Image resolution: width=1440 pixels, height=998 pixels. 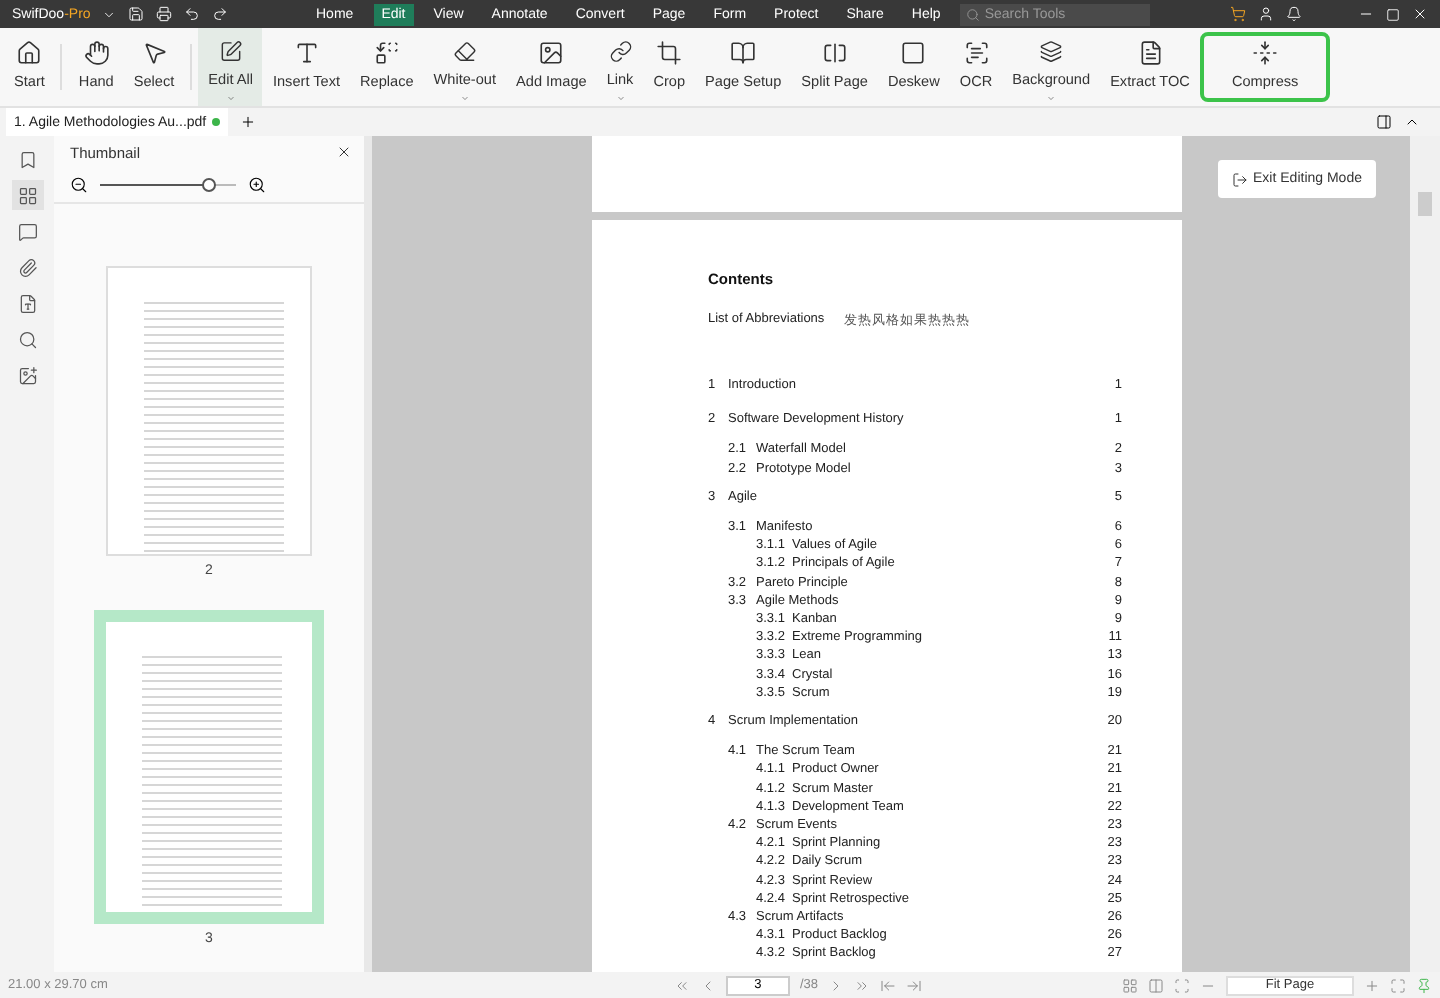 I want to click on panel-icon, so click(x=1384, y=122).